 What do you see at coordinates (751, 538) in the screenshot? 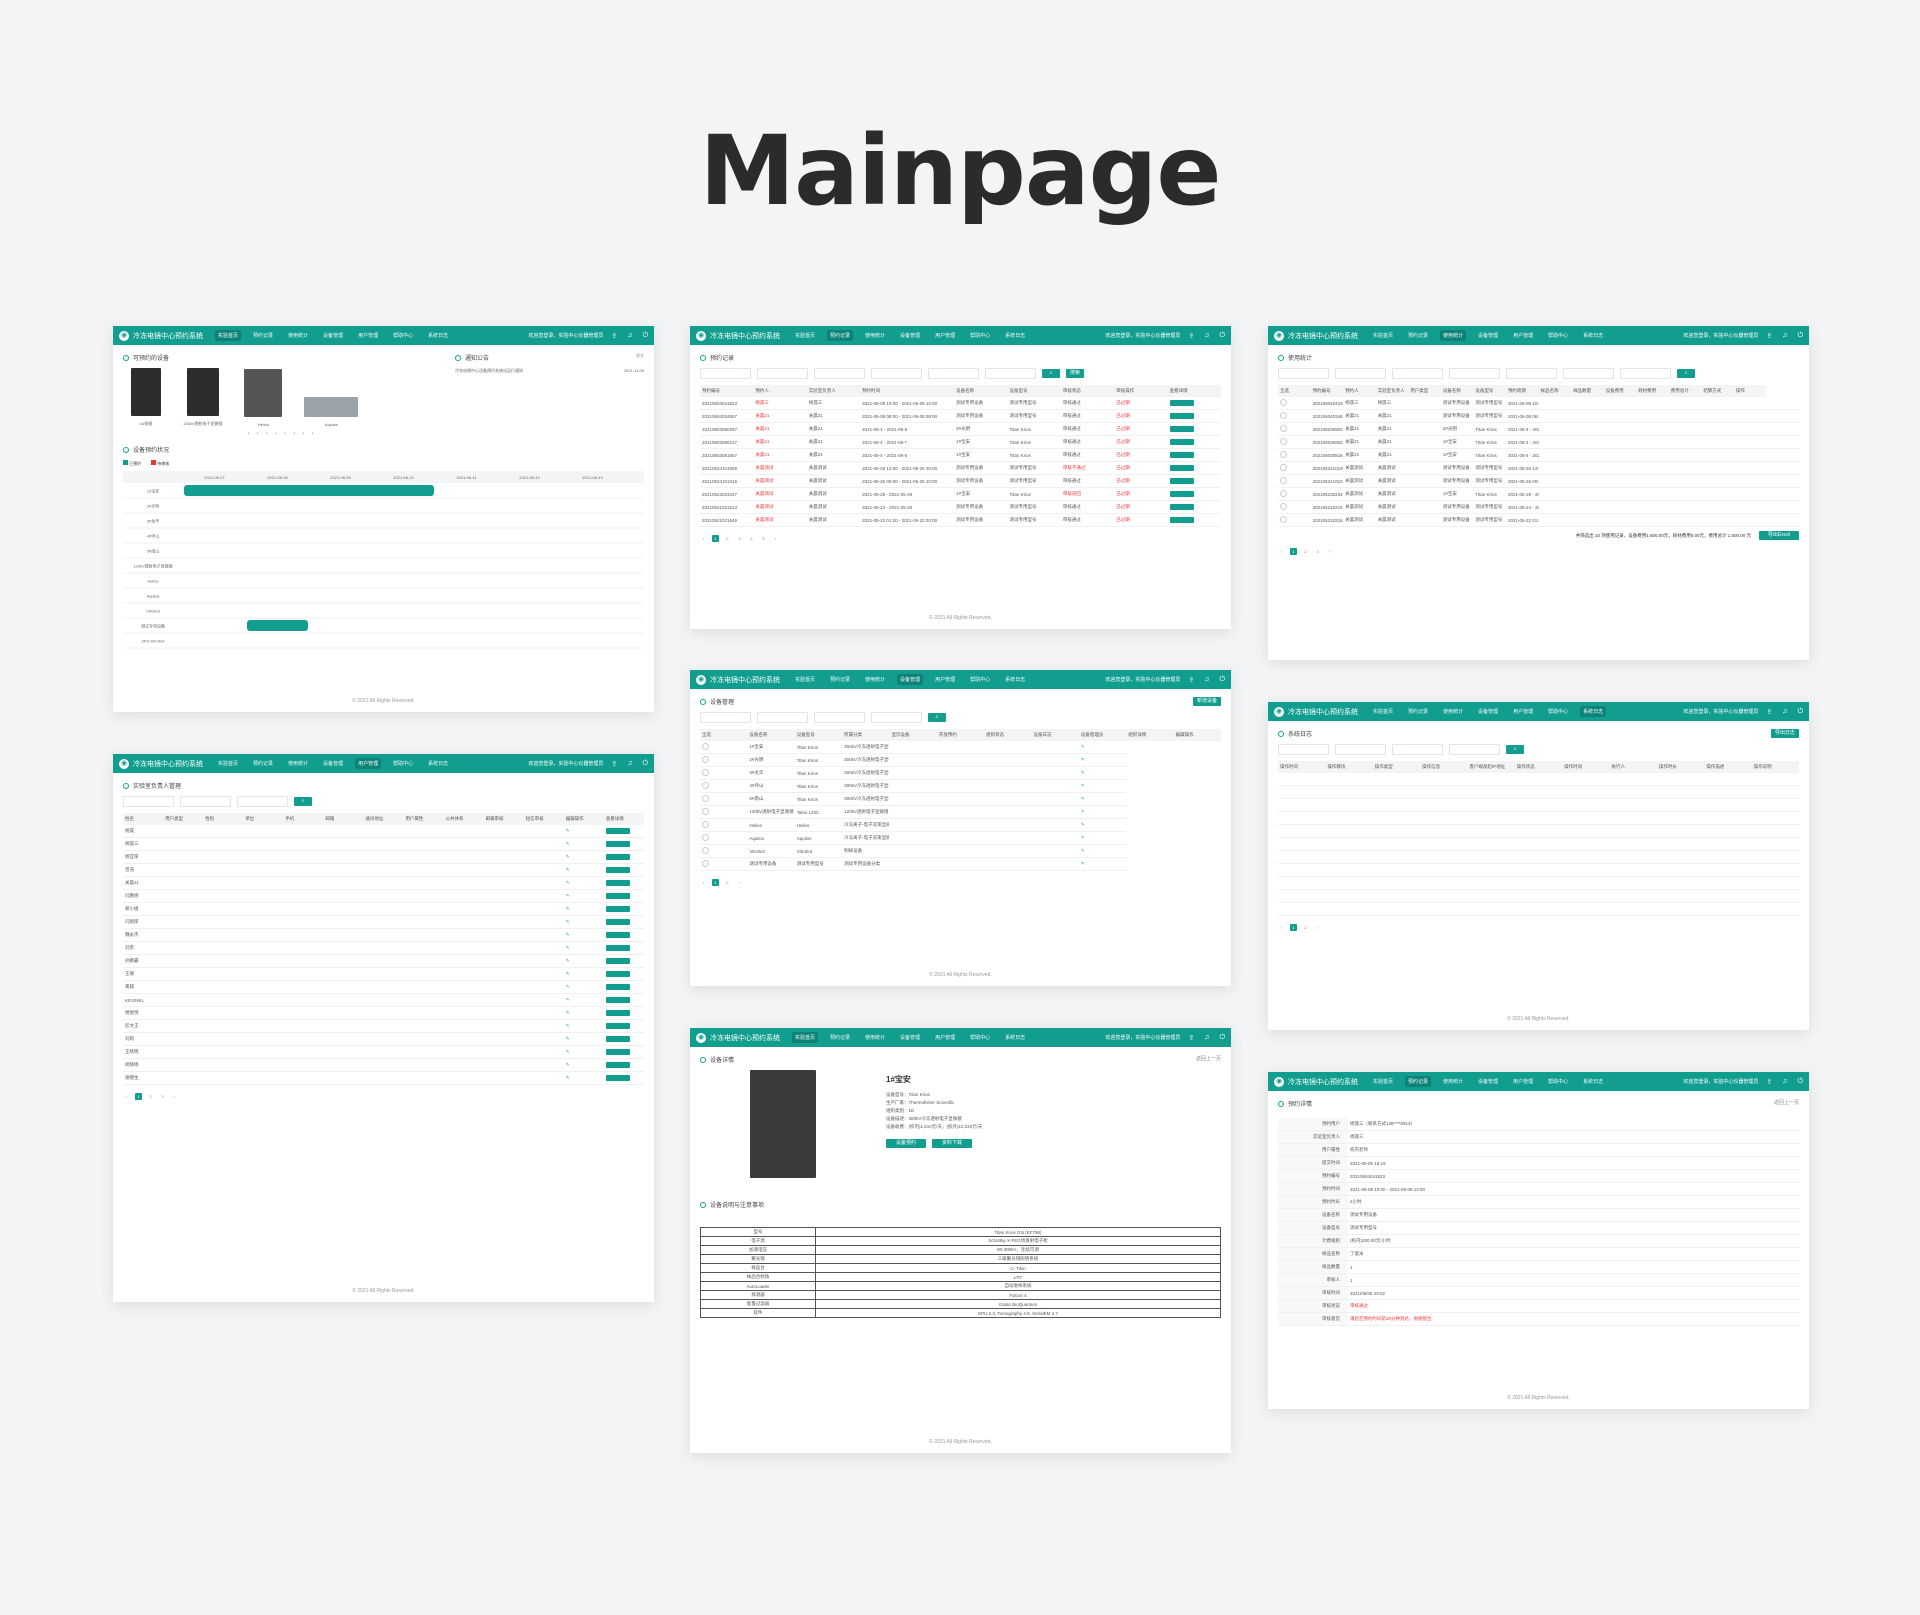
I see `page-4: 4` at bounding box center [751, 538].